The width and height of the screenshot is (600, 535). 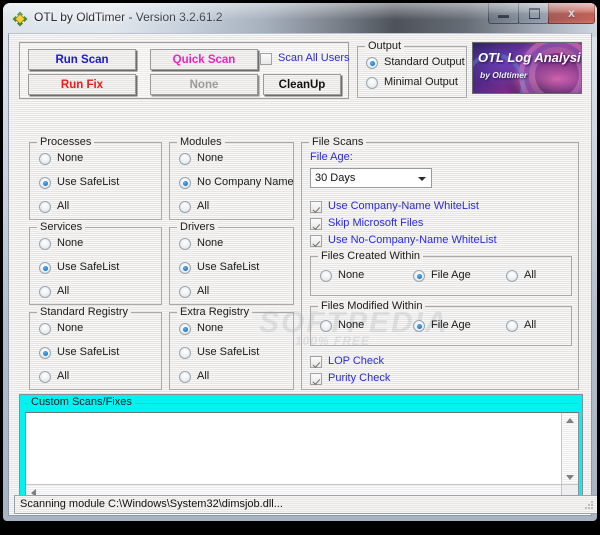 I want to click on close-icon: x, so click(x=571, y=13).